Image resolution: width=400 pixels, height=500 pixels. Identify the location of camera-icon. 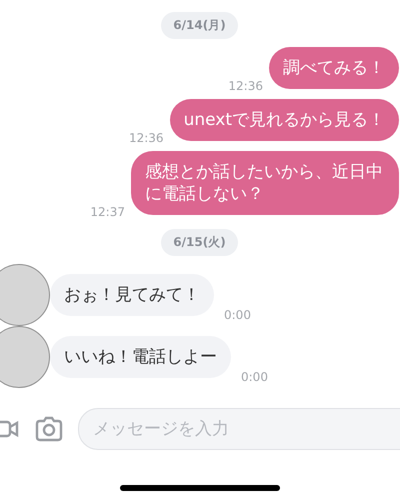
(49, 429).